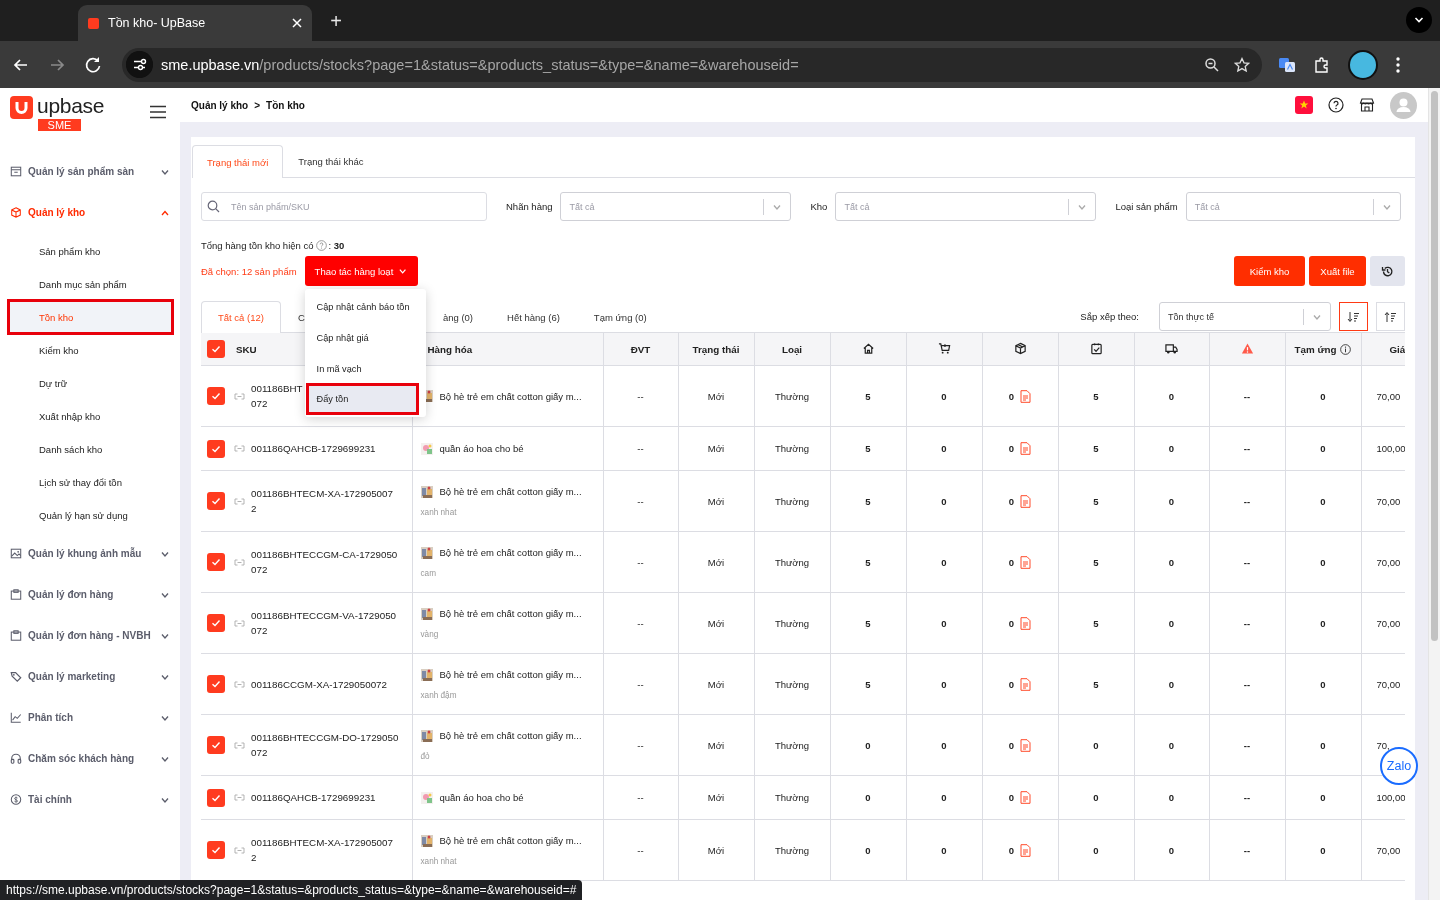 The width and height of the screenshot is (1440, 900). What do you see at coordinates (1304, 105) in the screenshot?
I see `flag-icon` at bounding box center [1304, 105].